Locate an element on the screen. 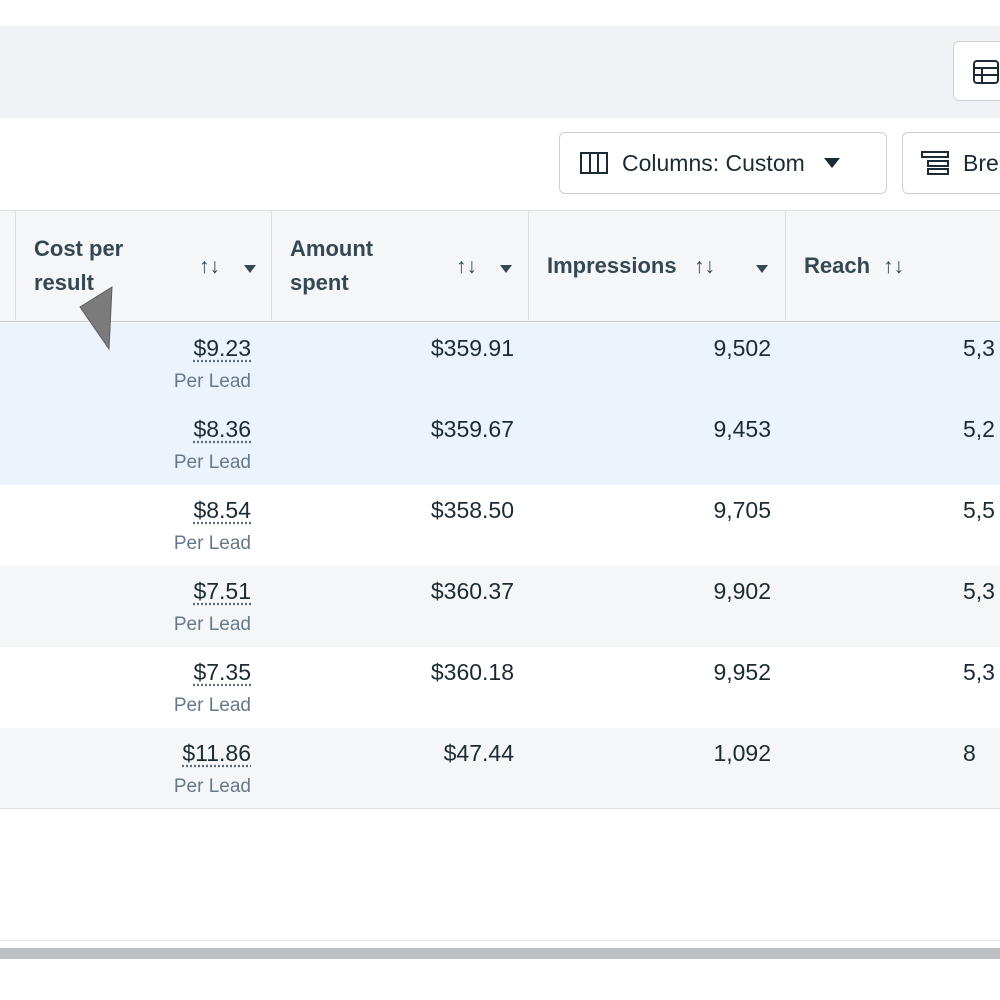  header-impressions-label: Impressions is located at coordinates (612, 265).